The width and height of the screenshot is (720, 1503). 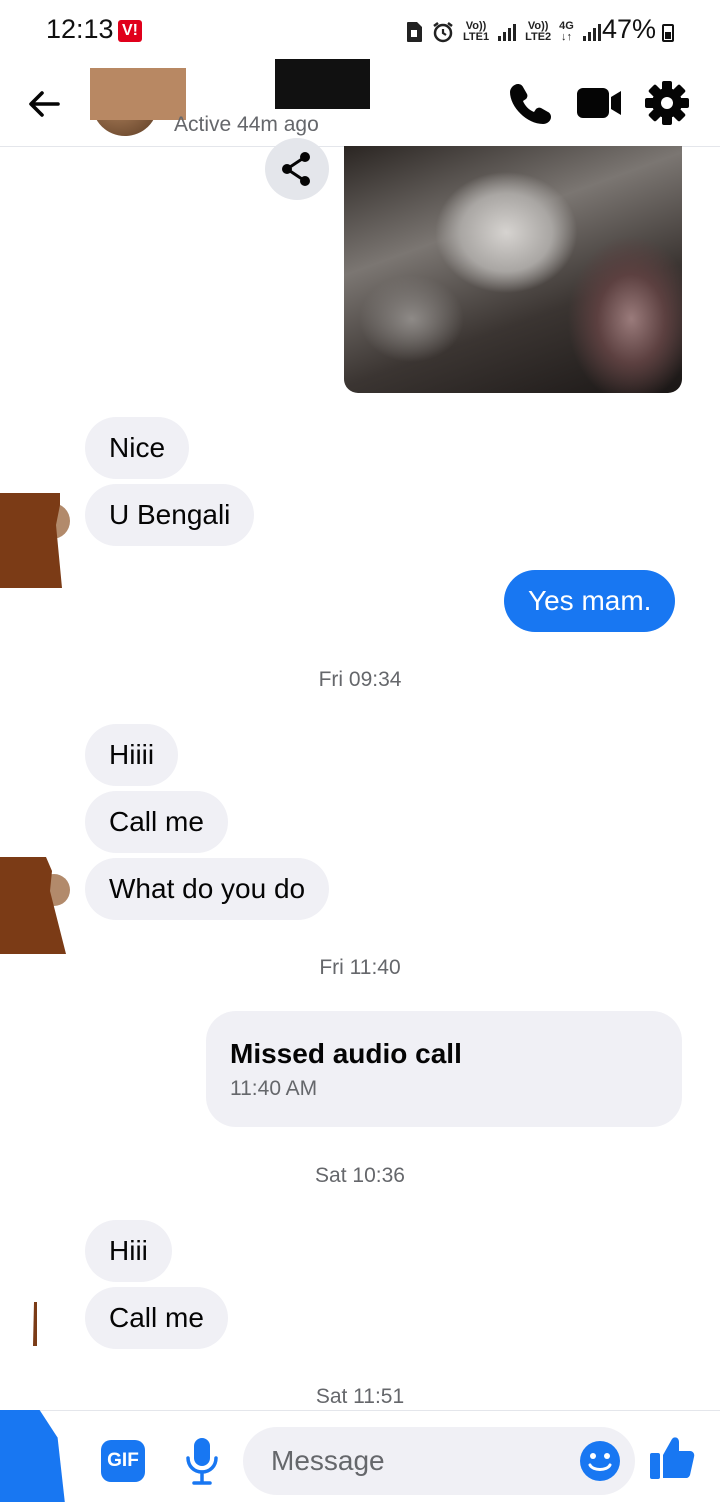 What do you see at coordinates (600, 1461) in the screenshot?
I see `emoji-icon` at bounding box center [600, 1461].